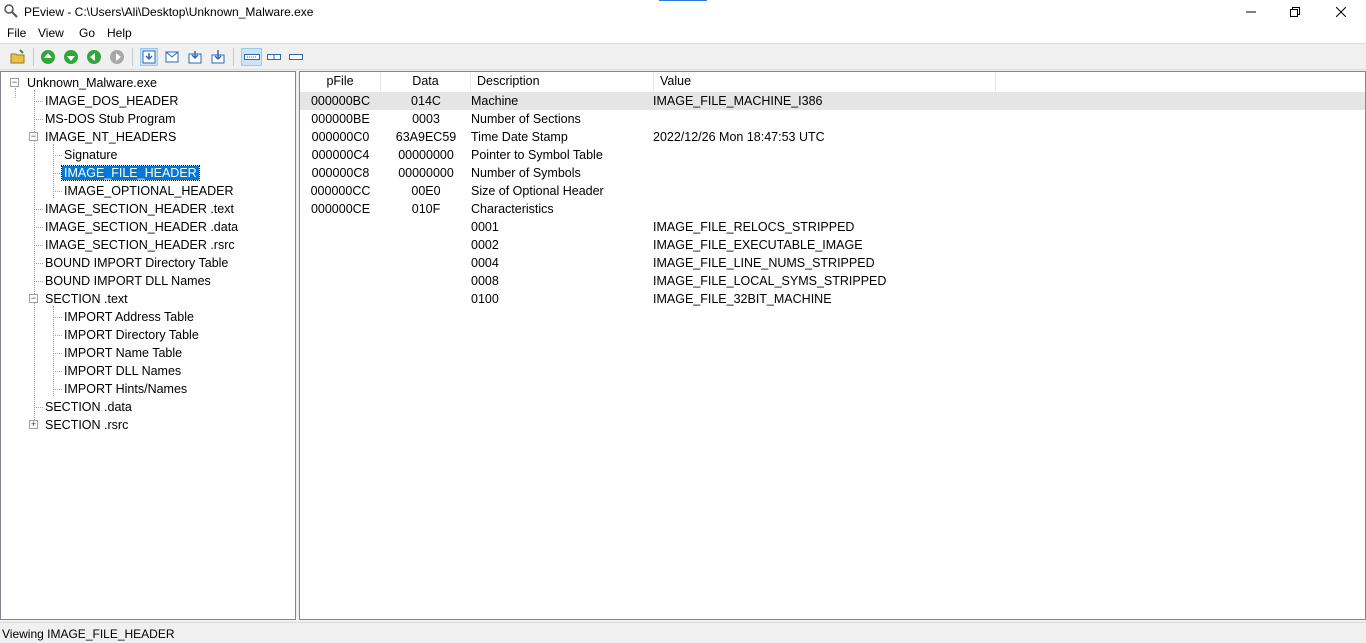  I want to click on column-header-data: Data, so click(426, 81).